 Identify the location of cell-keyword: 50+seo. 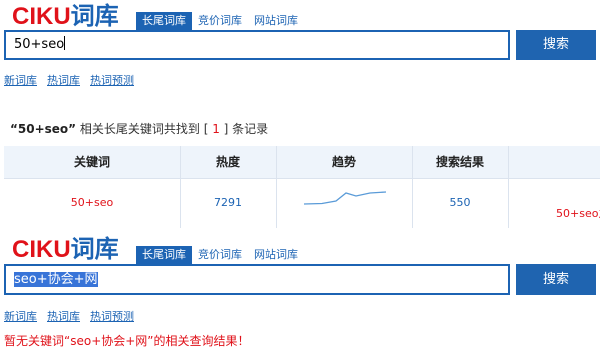
(92, 203).